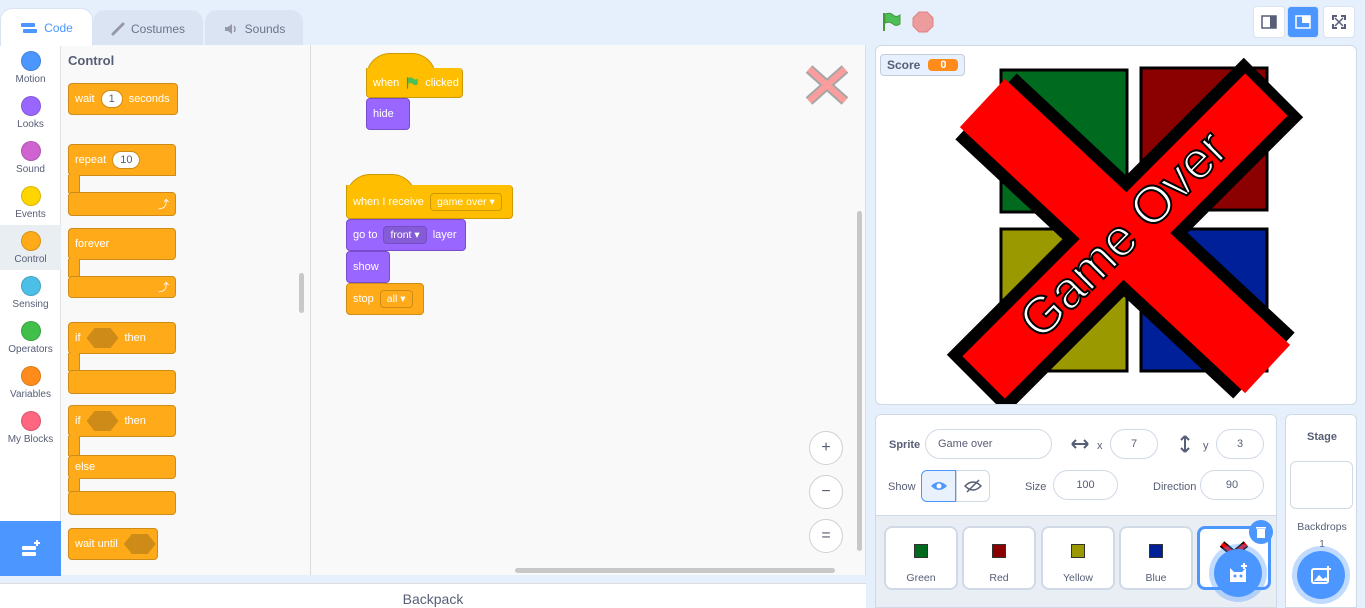 The height and width of the screenshot is (608, 1365). Describe the element at coordinates (163, 205) in the screenshot. I see `repeat-arrow-icon: ⤴` at that location.